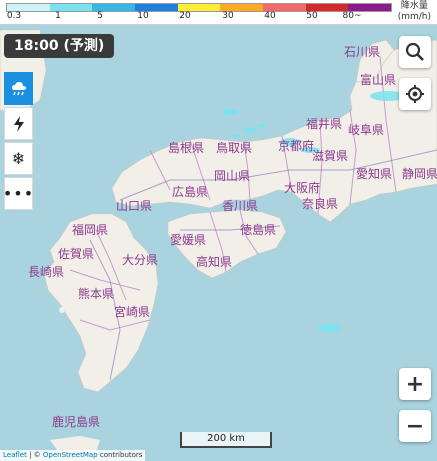 This screenshot has width=437, height=461. I want to click on legend-unit-label: (mm/h), so click(414, 17).